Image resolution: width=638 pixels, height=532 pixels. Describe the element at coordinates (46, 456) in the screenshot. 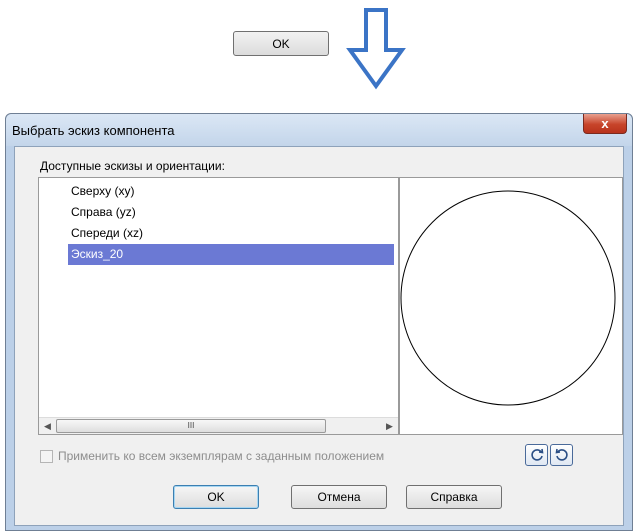

I see `apply-all-checkbox` at that location.